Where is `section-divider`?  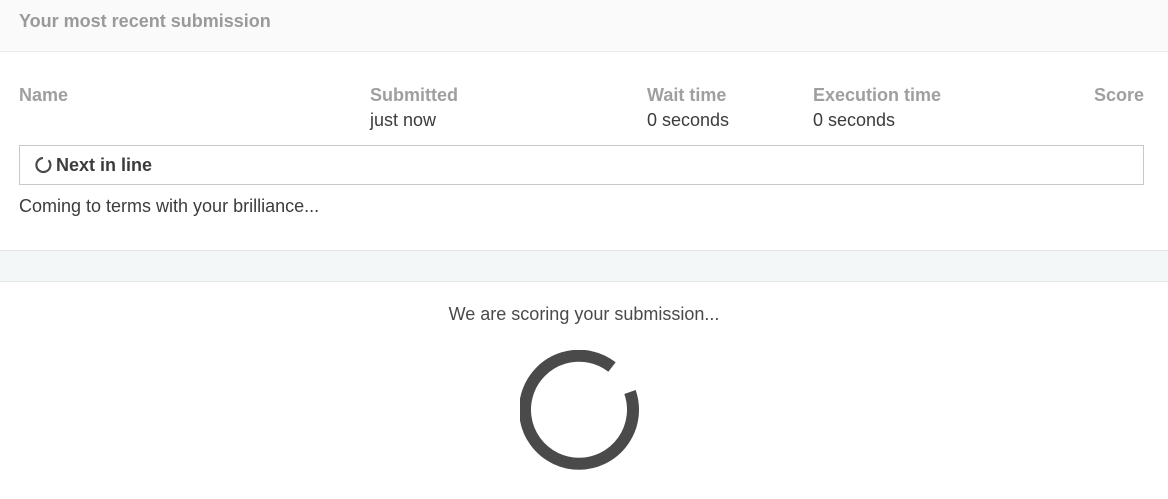
section-divider is located at coordinates (584, 266).